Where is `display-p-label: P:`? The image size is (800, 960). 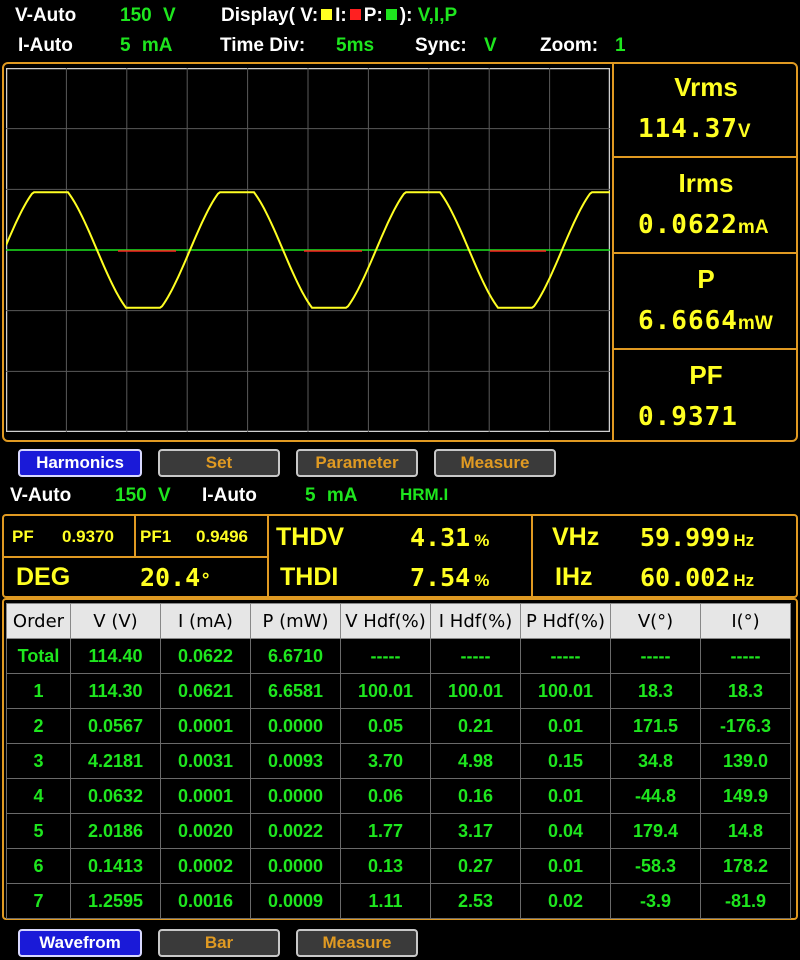
display-p-label: P: is located at coordinates (373, 15).